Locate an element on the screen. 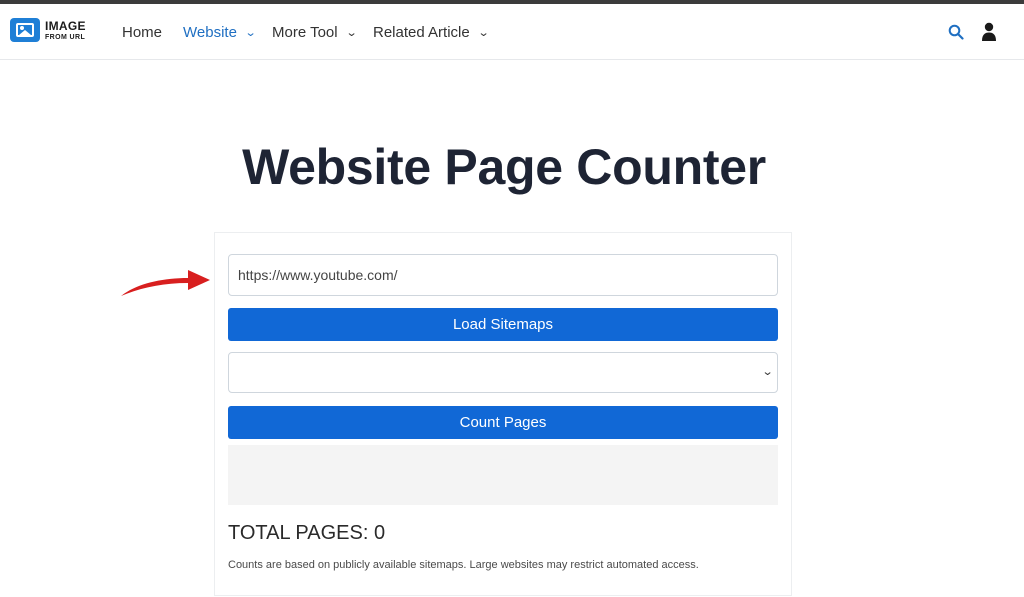 This screenshot has width=1024, height=597. search-icon is located at coordinates (956, 32).